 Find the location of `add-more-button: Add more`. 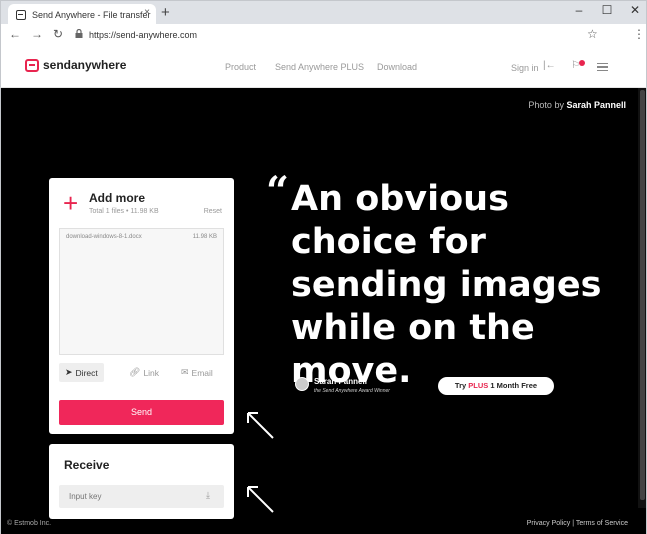

add-more-button: Add more is located at coordinates (117, 198).